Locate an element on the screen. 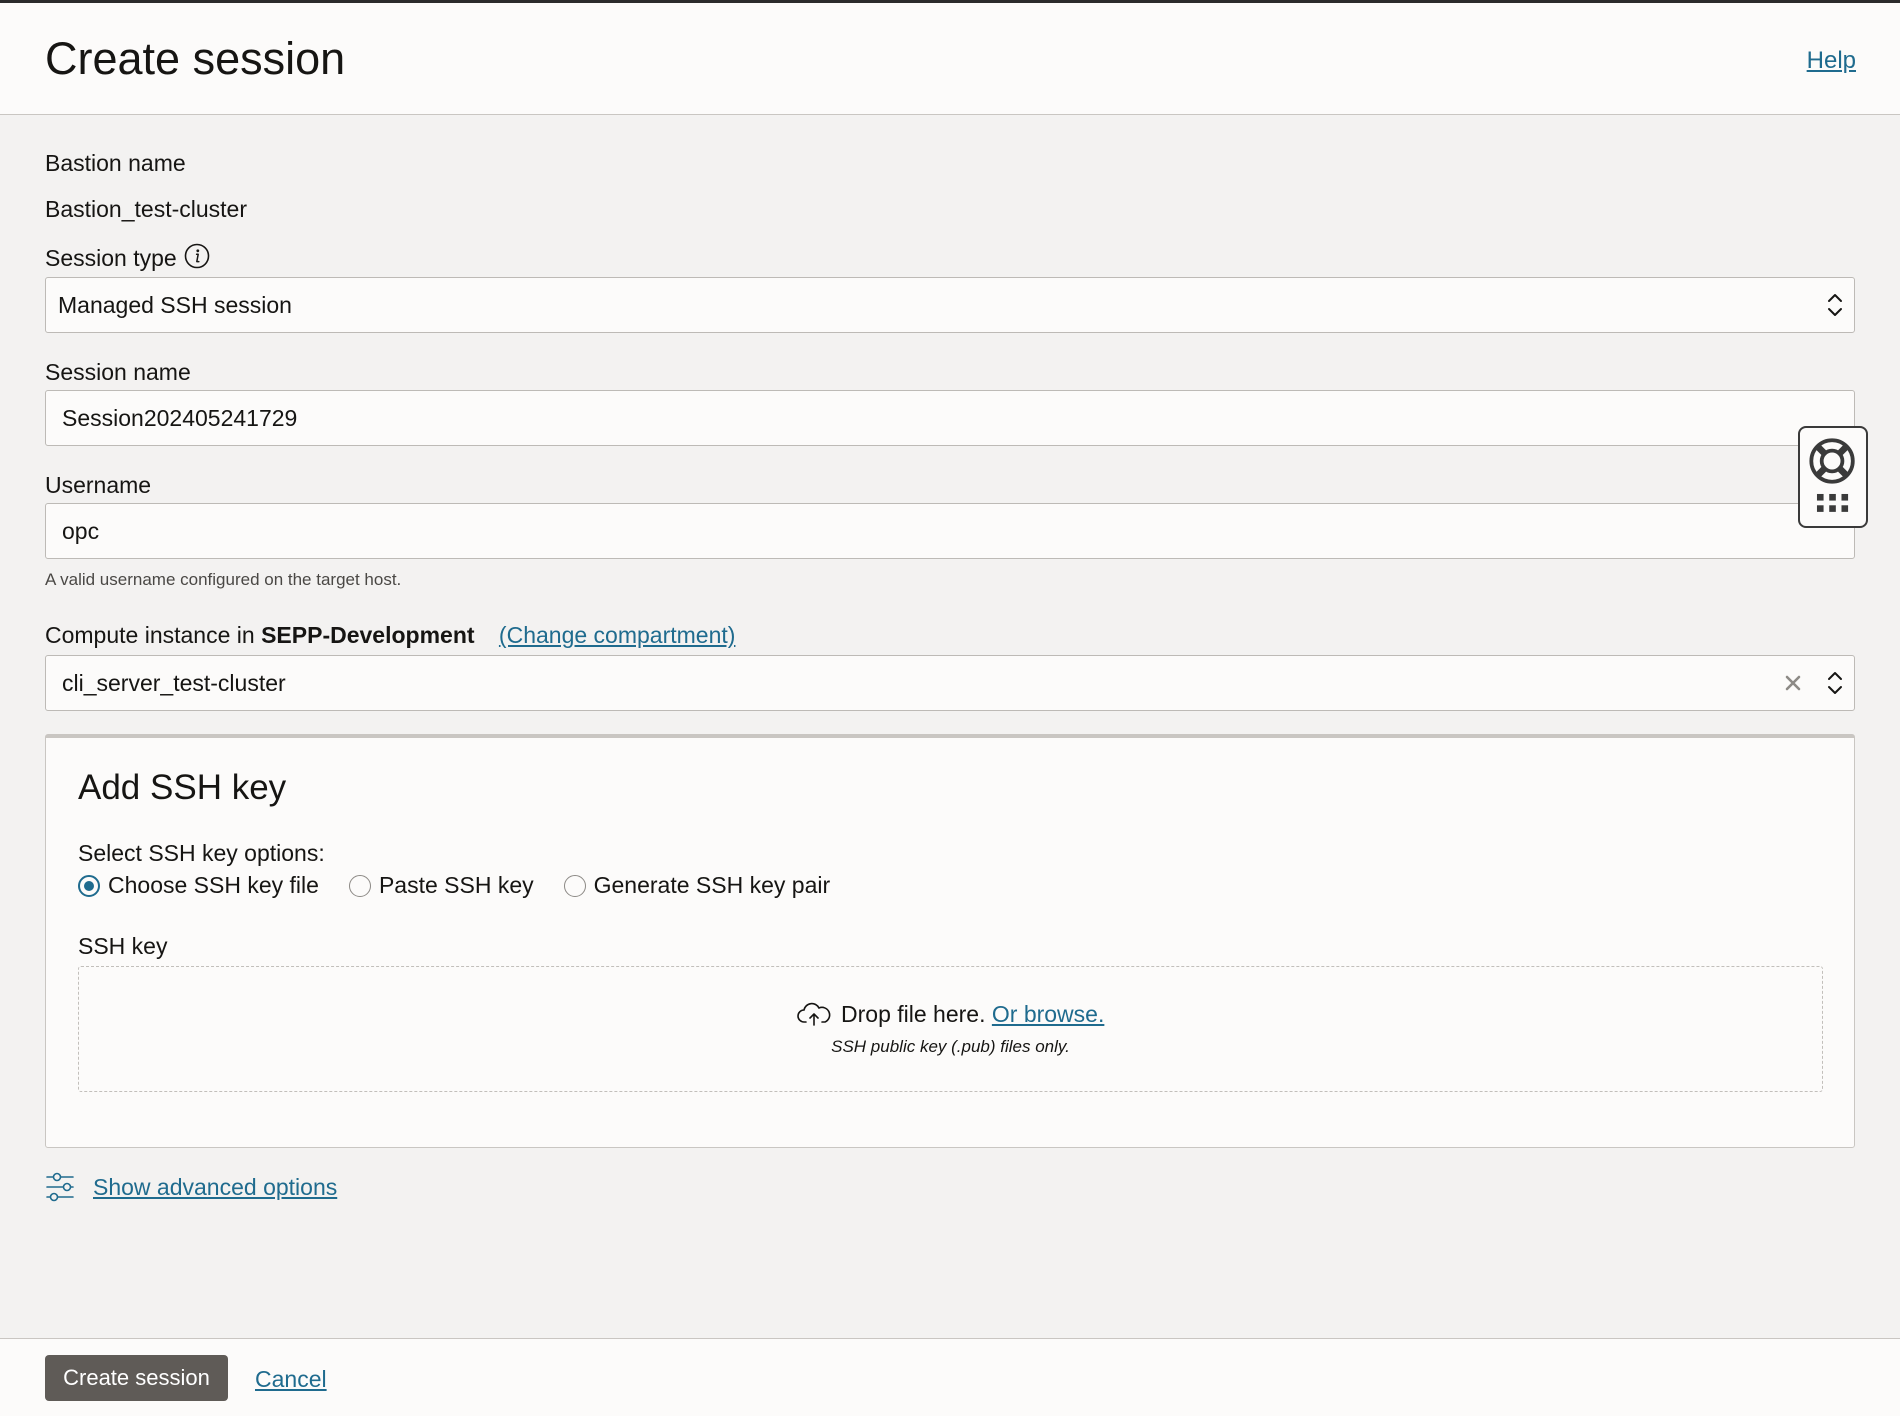 The image size is (1900, 1416). page-header: Create session Help is located at coordinates (950, 59).